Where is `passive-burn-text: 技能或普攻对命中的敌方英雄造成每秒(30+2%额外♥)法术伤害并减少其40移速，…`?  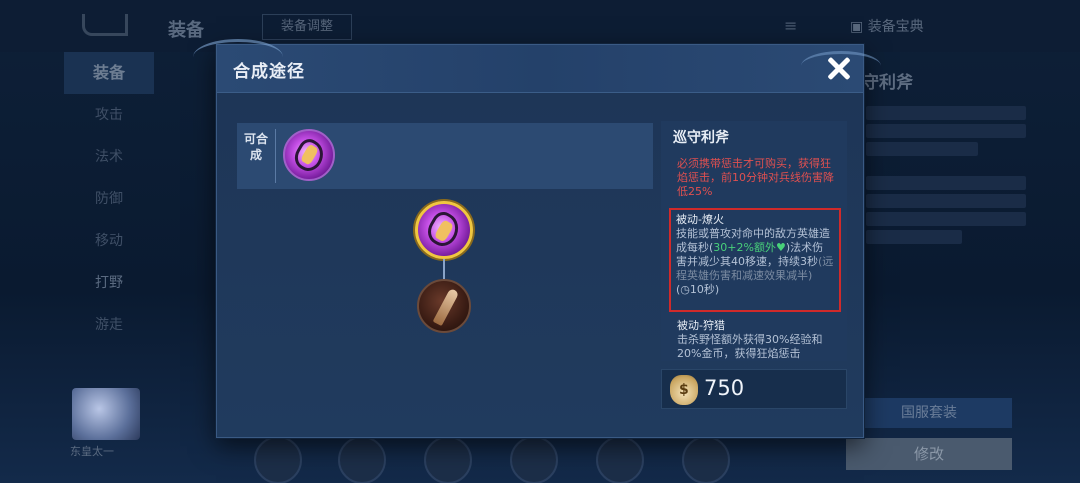
passive-burn-text: 技能或普攻对命中的敌方英雄造成每秒(30+2%额外♥)法术伤害并减少其40移速，… is located at coordinates (755, 255).